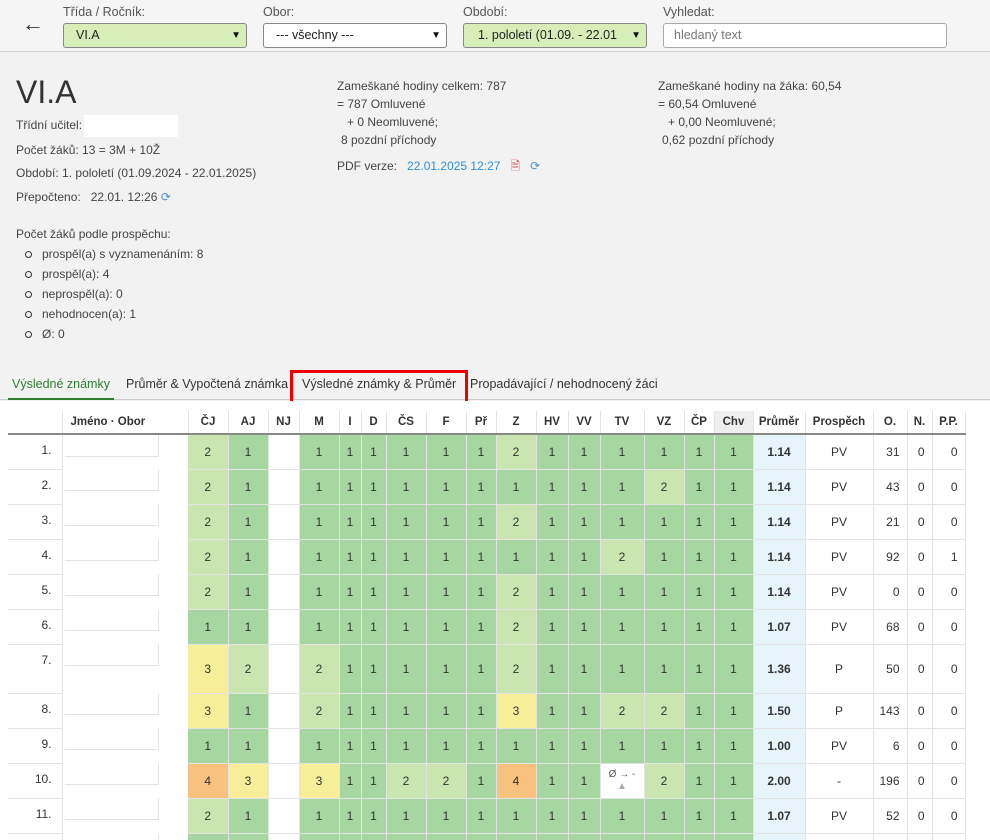  What do you see at coordinates (734, 423) in the screenshot?
I see `column-header: Chv` at bounding box center [734, 423].